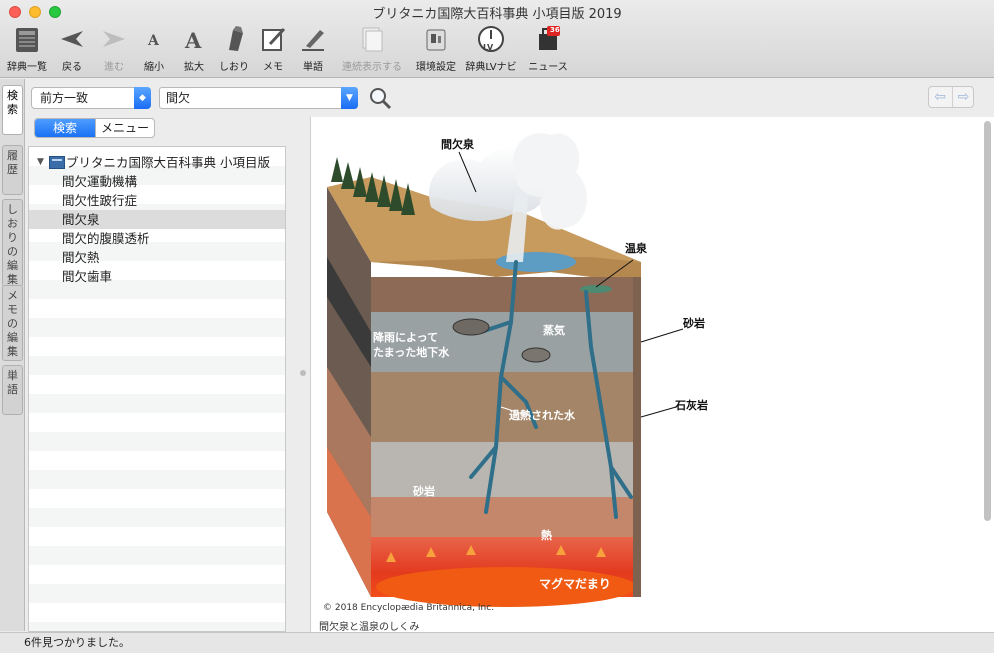 The image size is (994, 653). Describe the element at coordinates (542, 415) in the screenshot. I see `label-superheated-water: 過熱された水` at that location.